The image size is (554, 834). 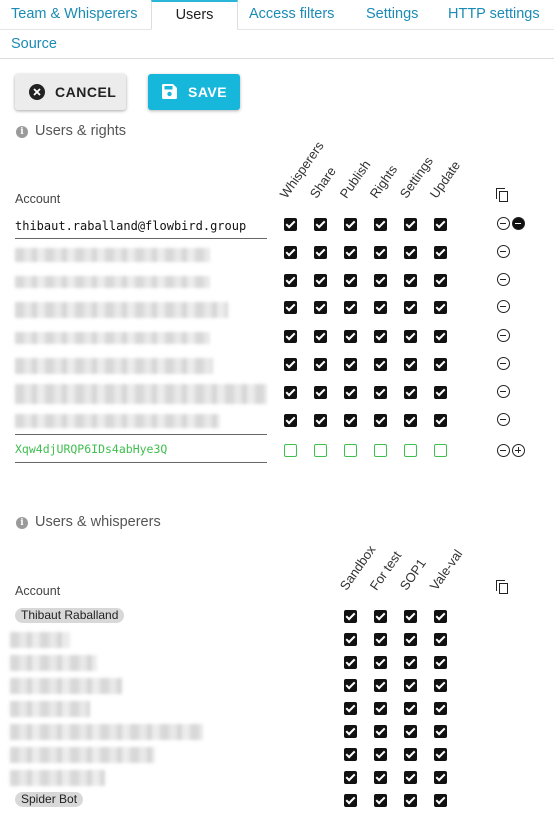 What do you see at coordinates (194, 92) in the screenshot?
I see `save-button: SAVE` at bounding box center [194, 92].